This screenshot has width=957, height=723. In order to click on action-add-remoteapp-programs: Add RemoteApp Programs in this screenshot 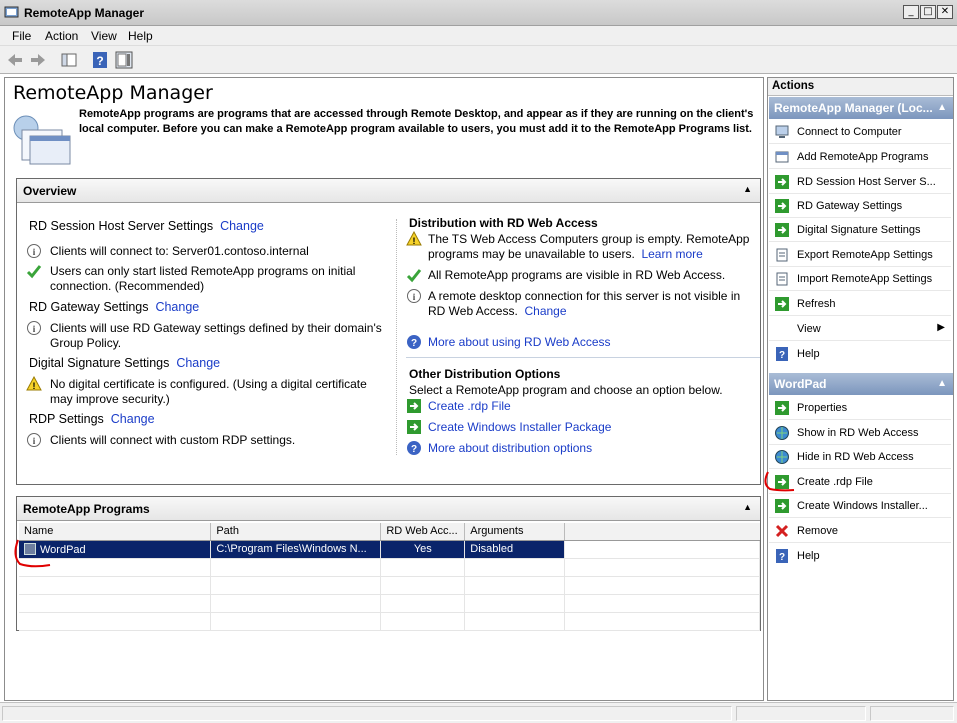, I will do `click(860, 157)`.